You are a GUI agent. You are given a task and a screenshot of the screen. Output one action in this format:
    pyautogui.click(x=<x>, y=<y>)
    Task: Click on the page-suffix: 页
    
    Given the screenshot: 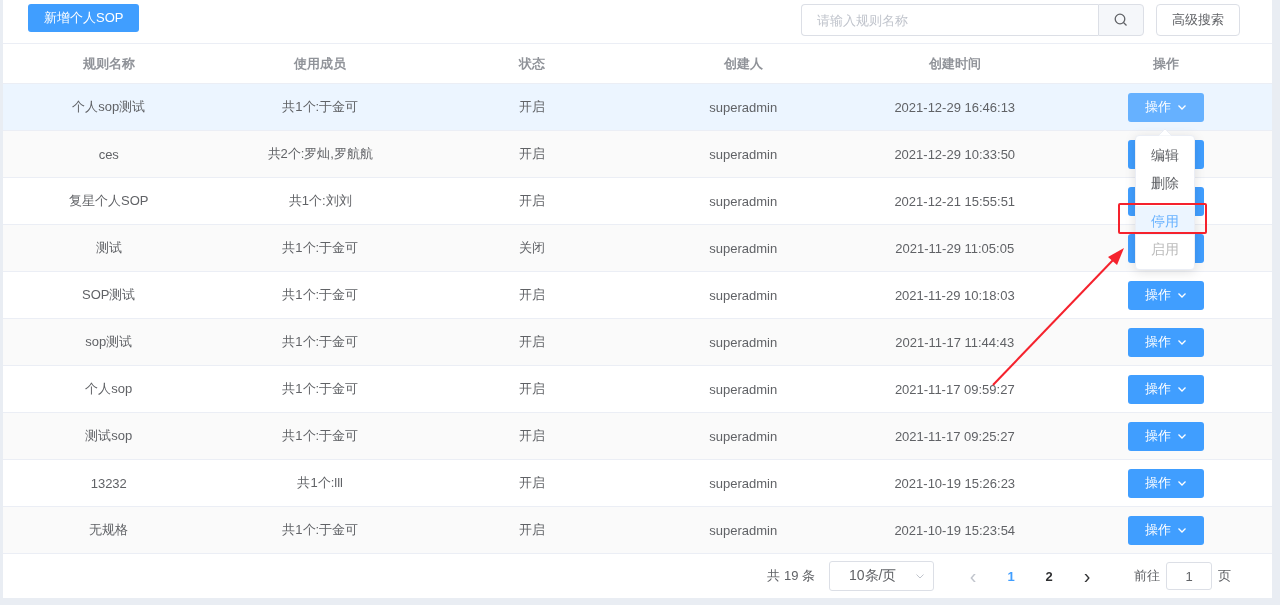 What is the action you would take?
    pyautogui.click(x=1224, y=576)
    